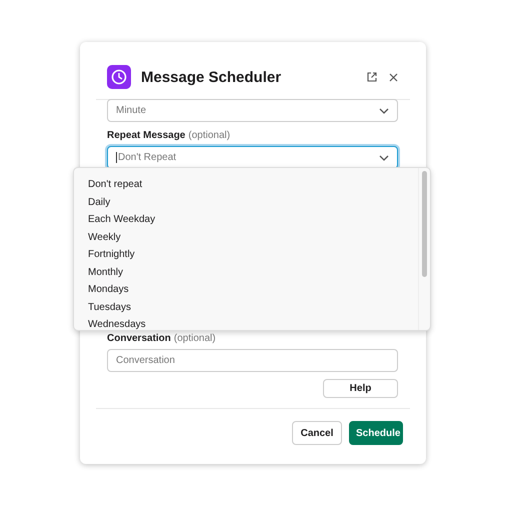 The height and width of the screenshot is (506, 506). What do you see at coordinates (252, 307) in the screenshot?
I see `menu-option: Tuesdays` at bounding box center [252, 307].